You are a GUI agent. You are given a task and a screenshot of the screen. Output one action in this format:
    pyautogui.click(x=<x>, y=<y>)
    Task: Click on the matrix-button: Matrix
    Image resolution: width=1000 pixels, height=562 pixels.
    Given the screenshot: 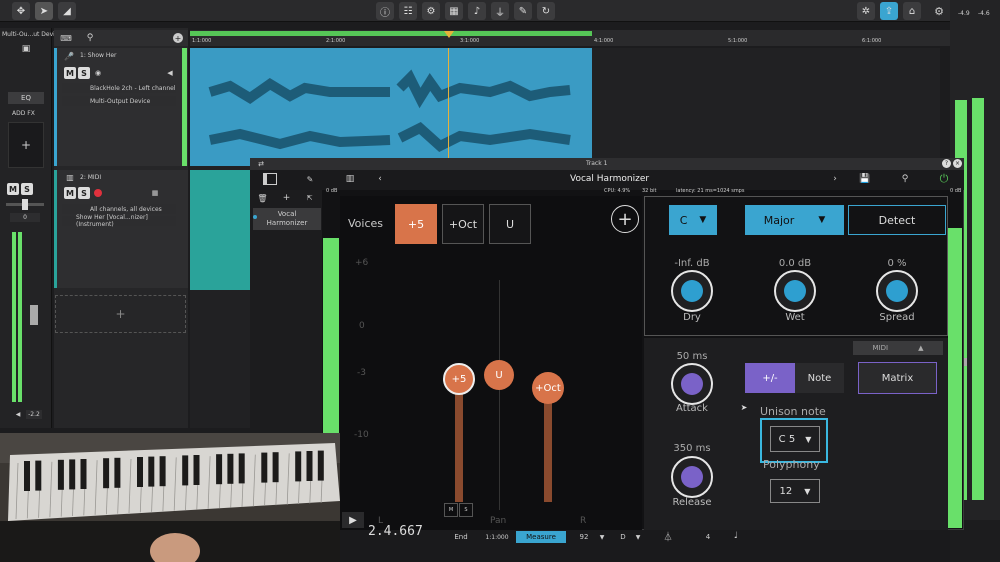 What is the action you would take?
    pyautogui.click(x=897, y=378)
    